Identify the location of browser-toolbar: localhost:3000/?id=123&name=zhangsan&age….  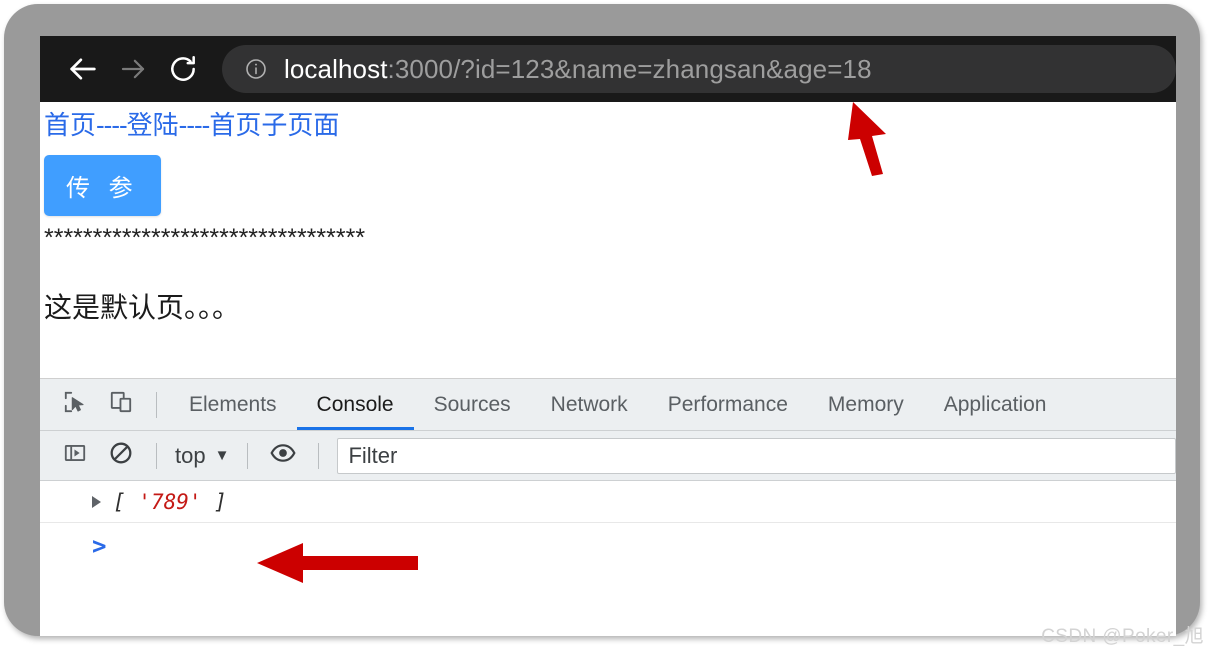
(608, 69).